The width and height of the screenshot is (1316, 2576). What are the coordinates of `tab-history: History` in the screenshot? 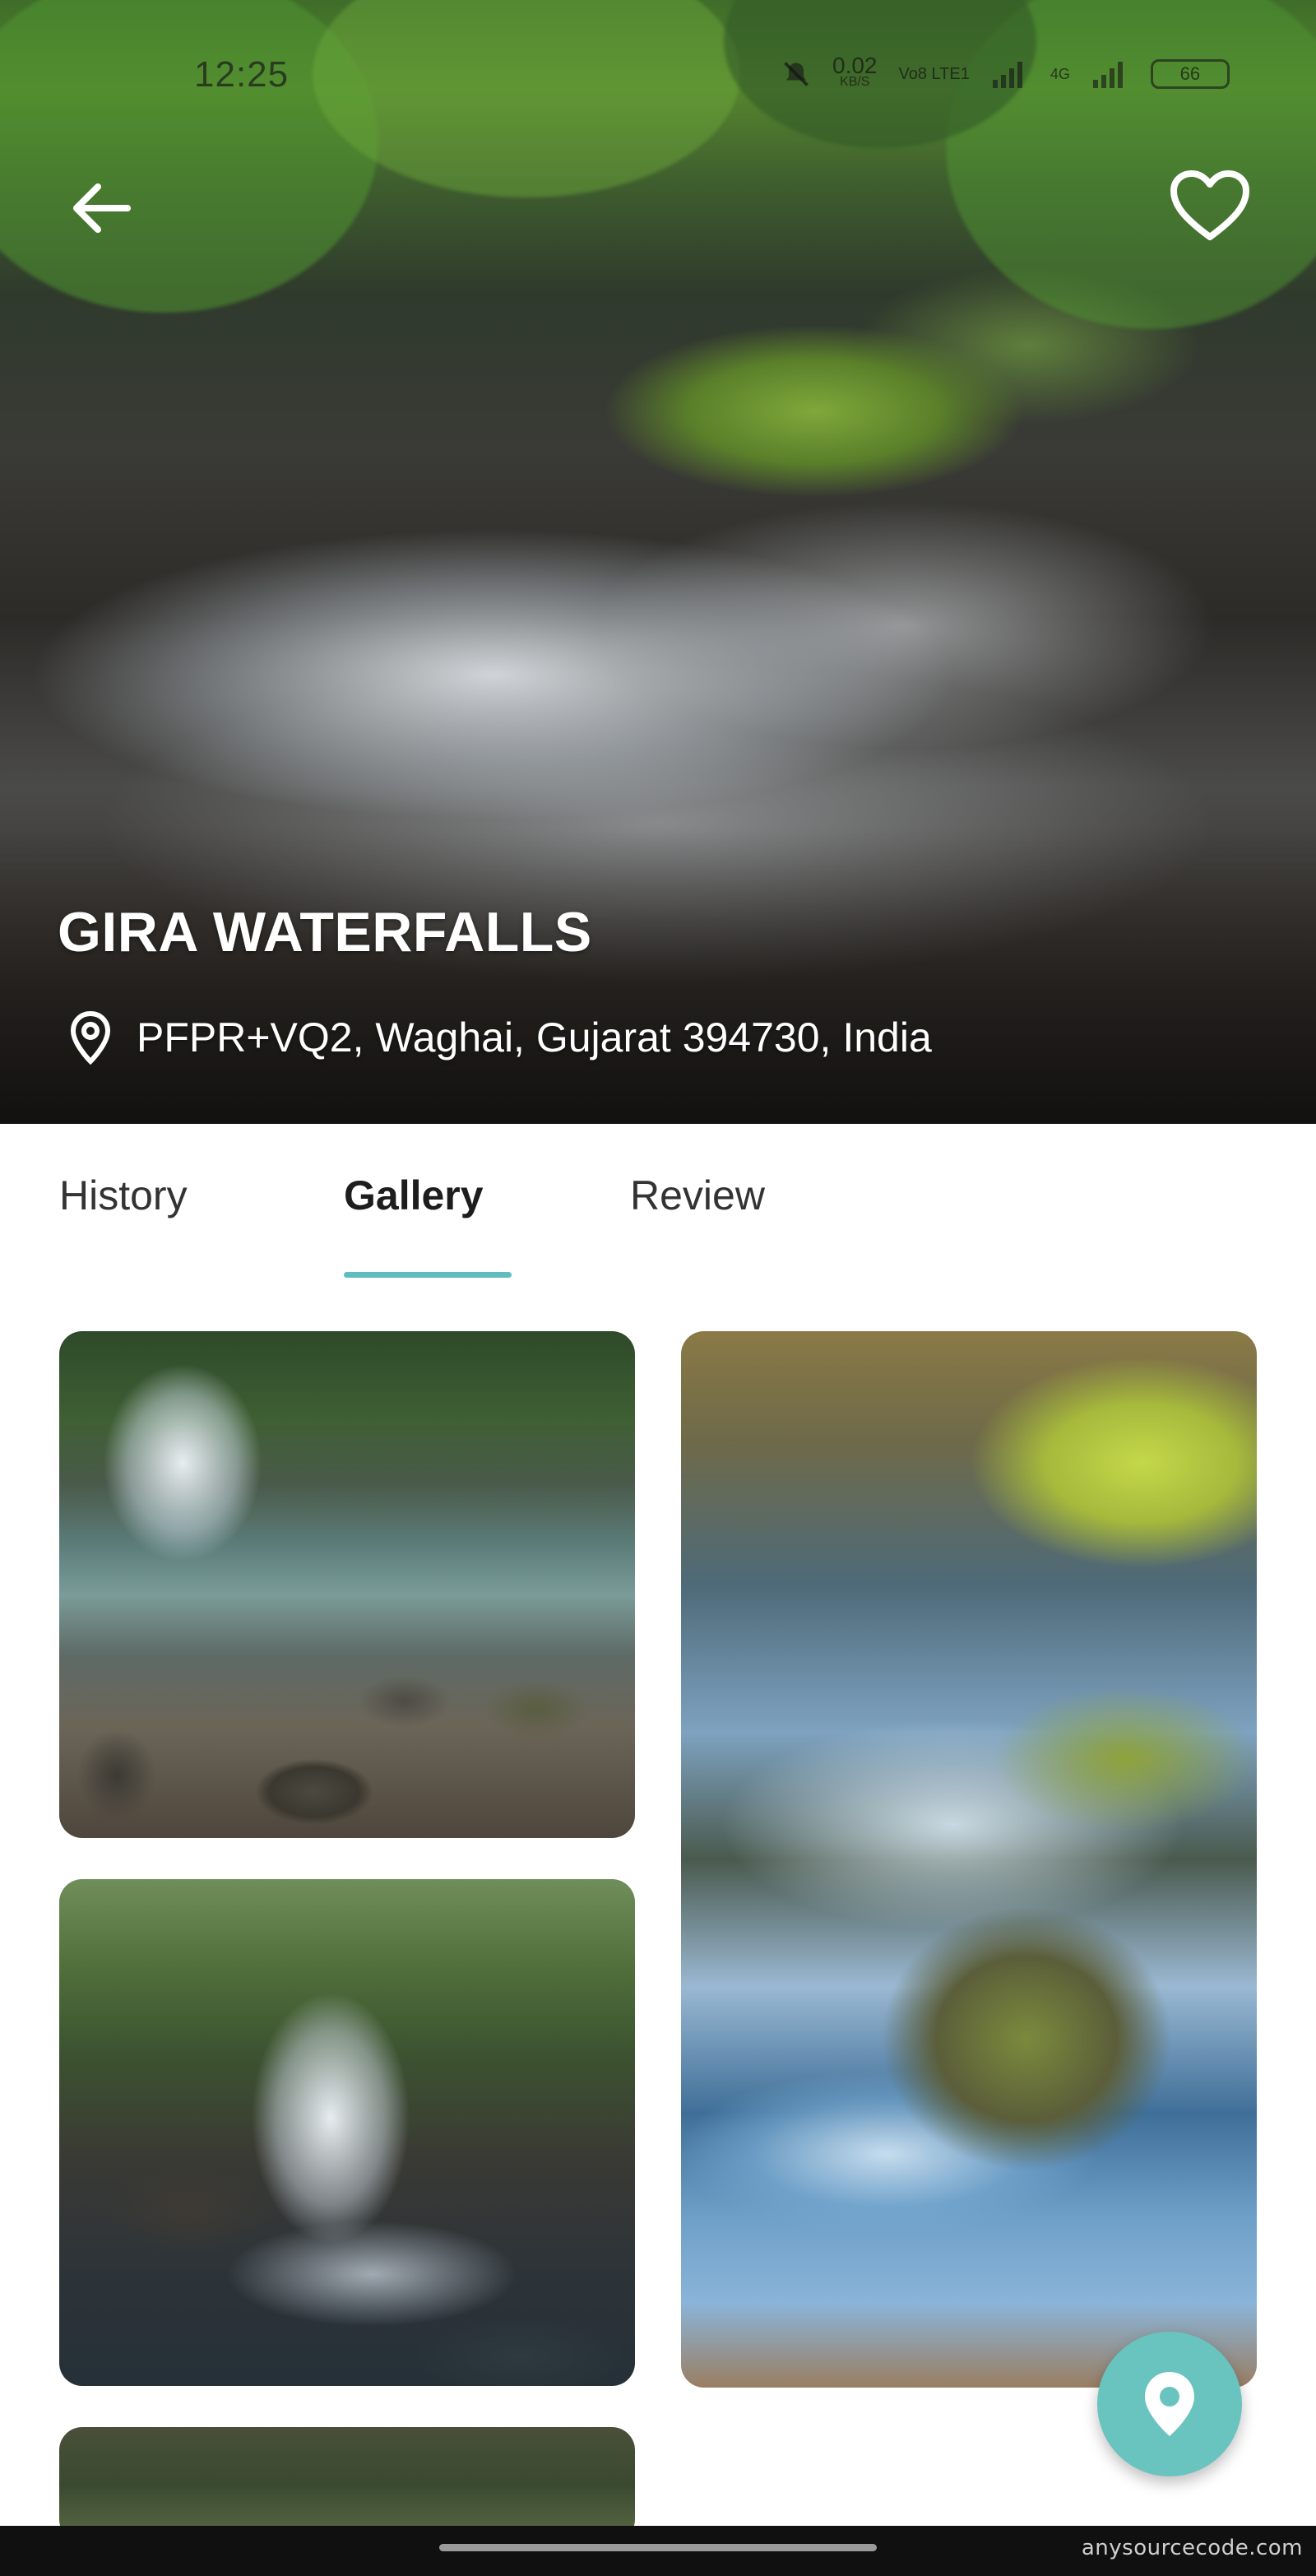 It's located at (123, 1195).